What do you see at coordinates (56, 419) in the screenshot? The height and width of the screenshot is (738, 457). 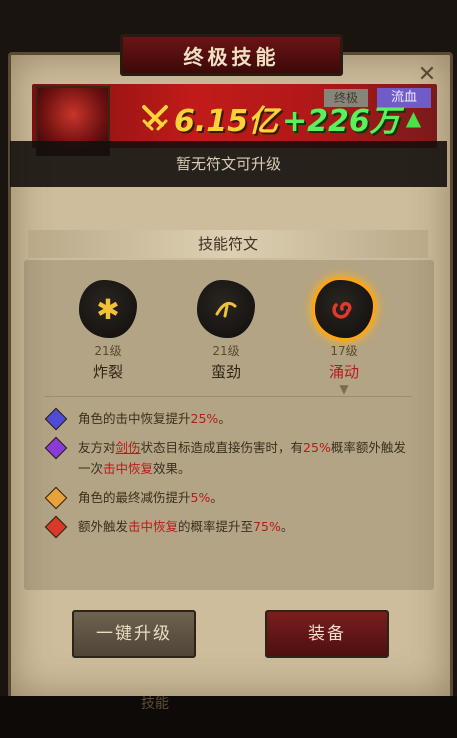 I see `blue-gem-icon` at bounding box center [56, 419].